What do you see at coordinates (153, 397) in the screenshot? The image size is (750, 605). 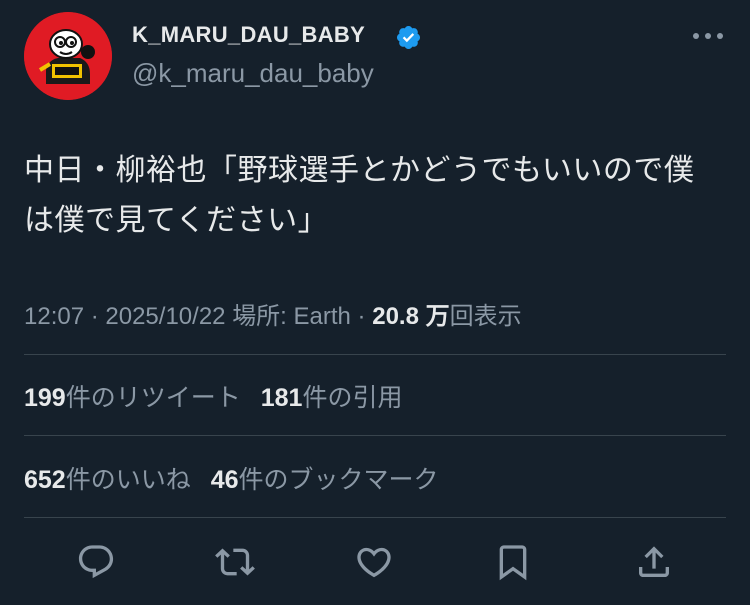 I see `retweets-label: 件のリツイート` at bounding box center [153, 397].